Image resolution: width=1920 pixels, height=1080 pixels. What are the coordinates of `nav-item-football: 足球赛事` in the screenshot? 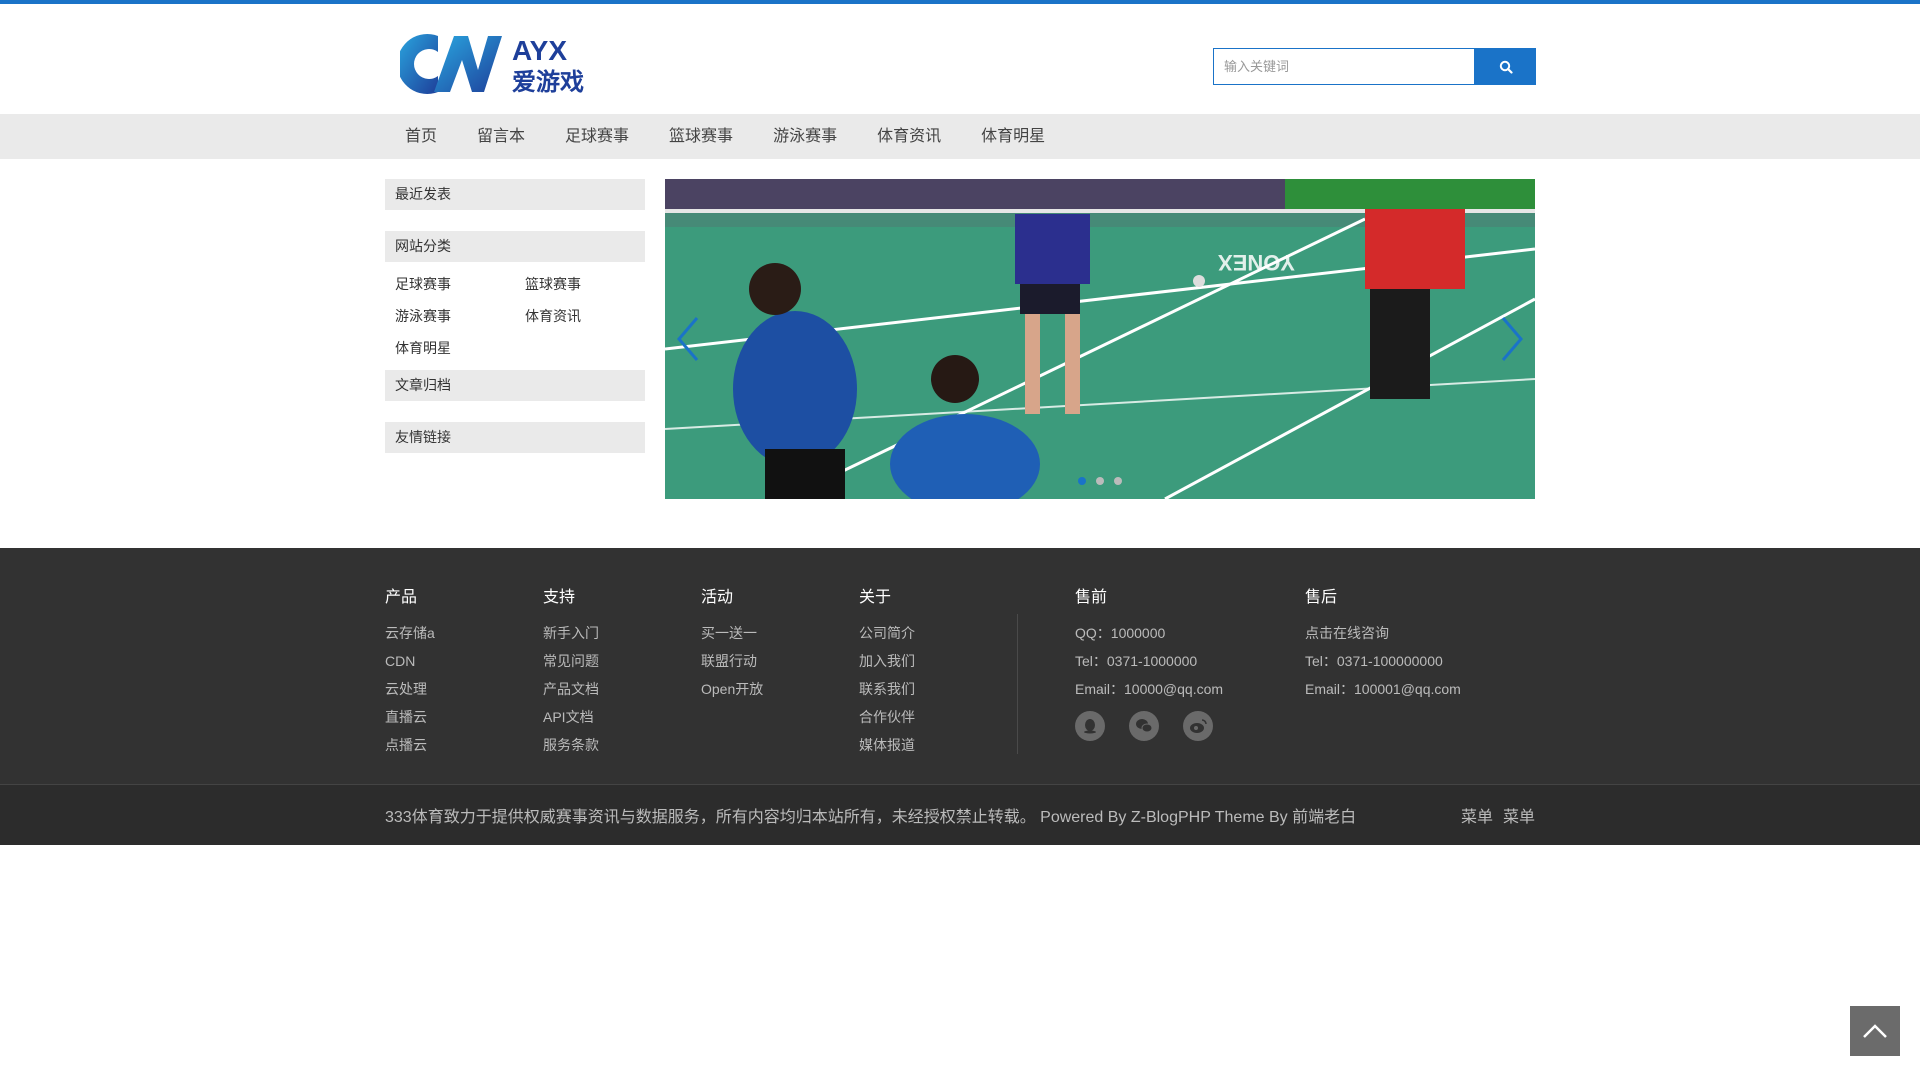 It's located at (597, 136).